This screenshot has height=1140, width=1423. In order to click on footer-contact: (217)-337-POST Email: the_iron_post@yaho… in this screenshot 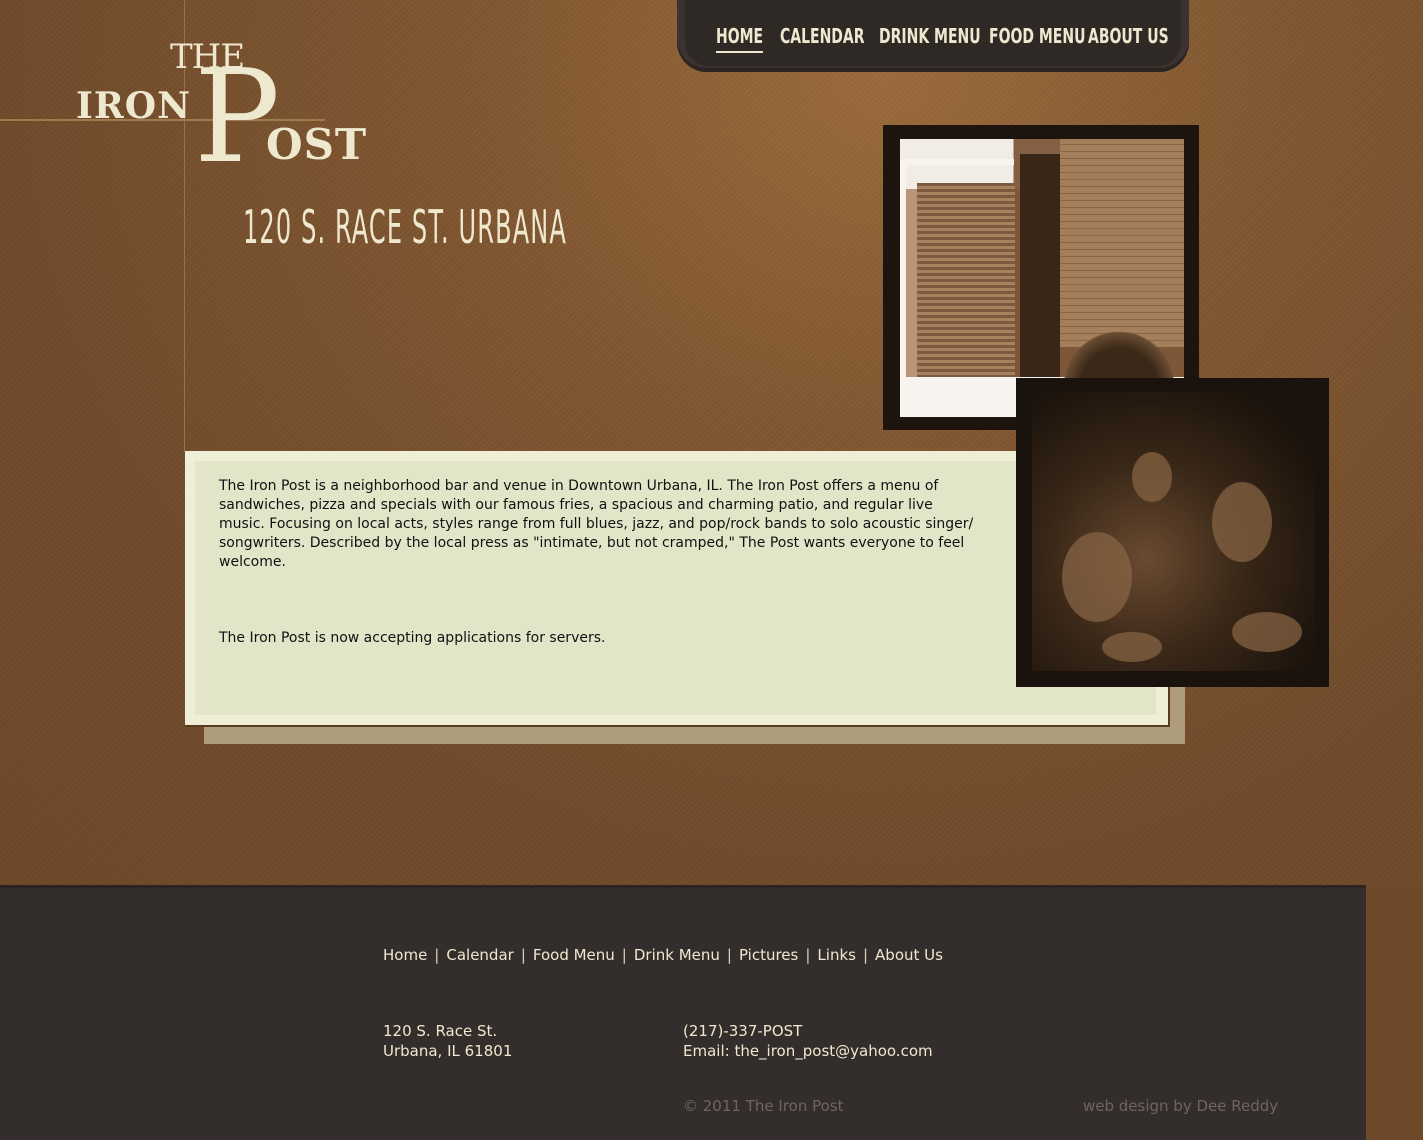, I will do `click(808, 1041)`.